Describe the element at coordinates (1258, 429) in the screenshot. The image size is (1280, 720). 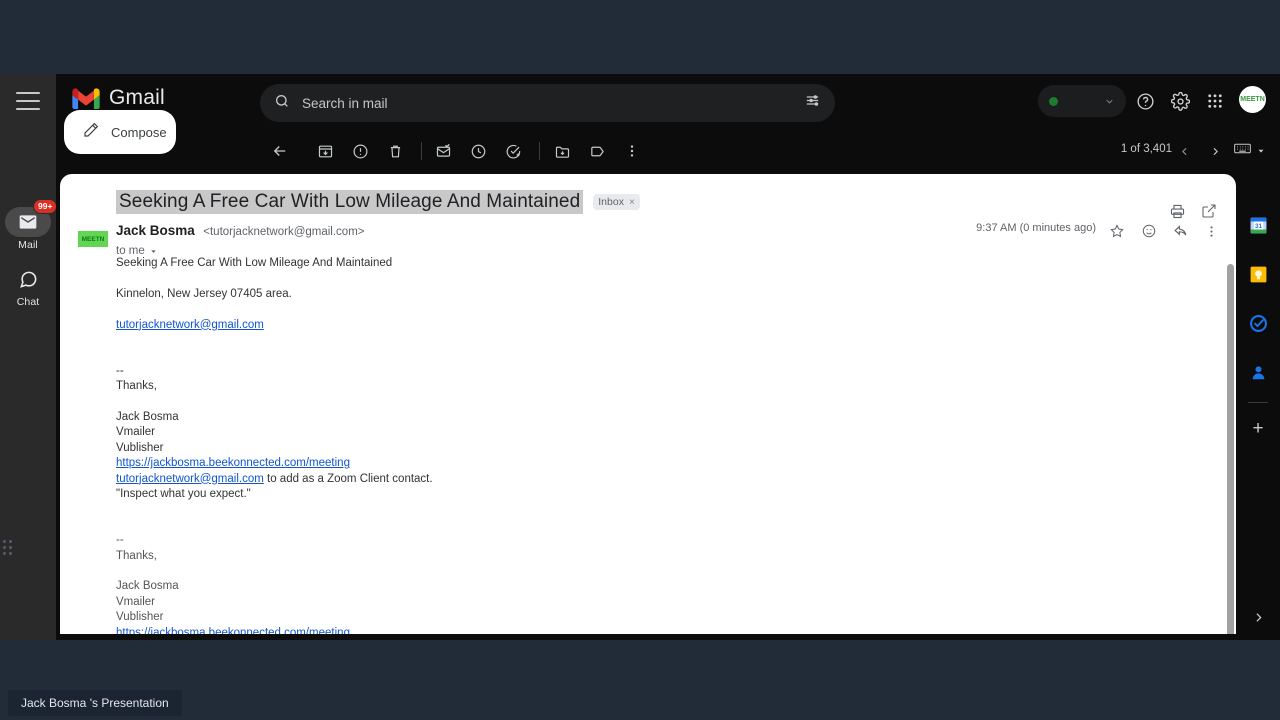
I see `add-workspace-app-button: +` at that location.